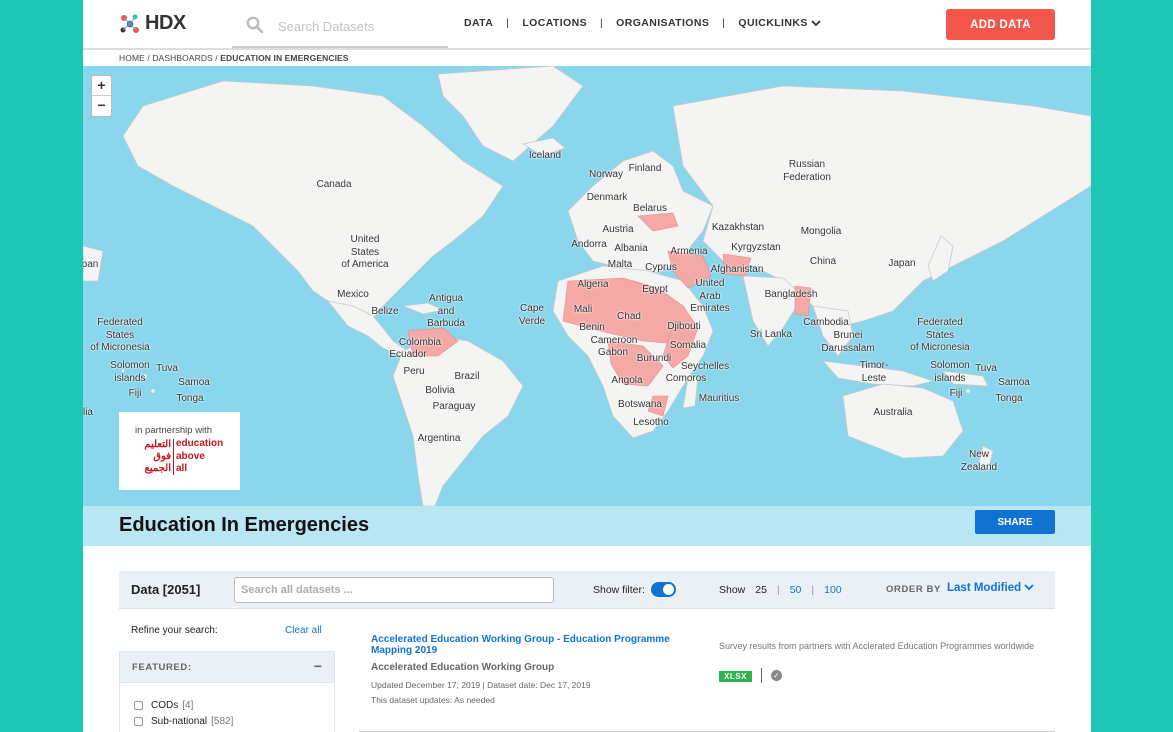 This screenshot has height=732, width=1173. Describe the element at coordinates (101, 106) in the screenshot. I see `zoom-out-button: −` at that location.